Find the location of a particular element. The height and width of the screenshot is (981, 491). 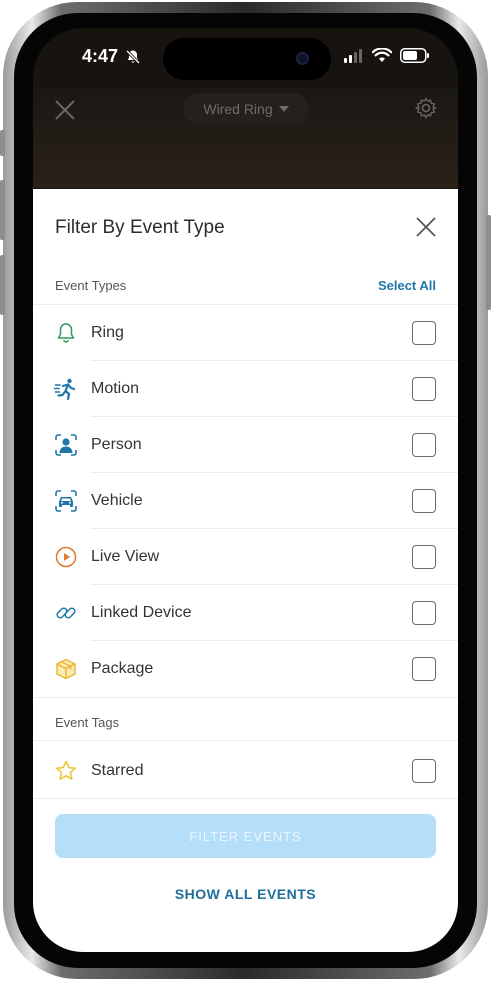

status-bar: 4:47 is located at coordinates (245, 58).